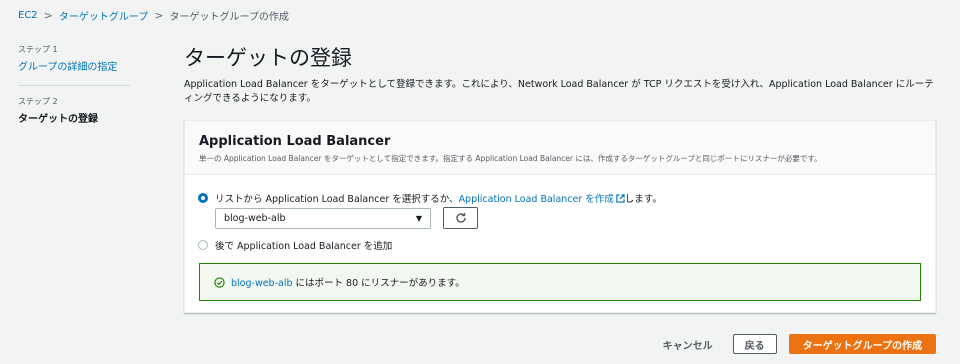 This screenshot has height=364, width=960. What do you see at coordinates (862, 344) in the screenshot?
I see `create-target-group-button: ターゲットグループの作成` at bounding box center [862, 344].